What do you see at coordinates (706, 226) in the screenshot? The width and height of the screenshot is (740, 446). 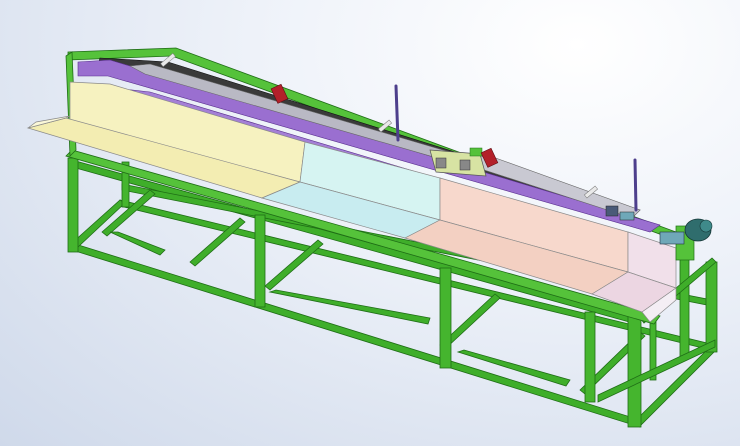 I see `motor-cap` at bounding box center [706, 226].